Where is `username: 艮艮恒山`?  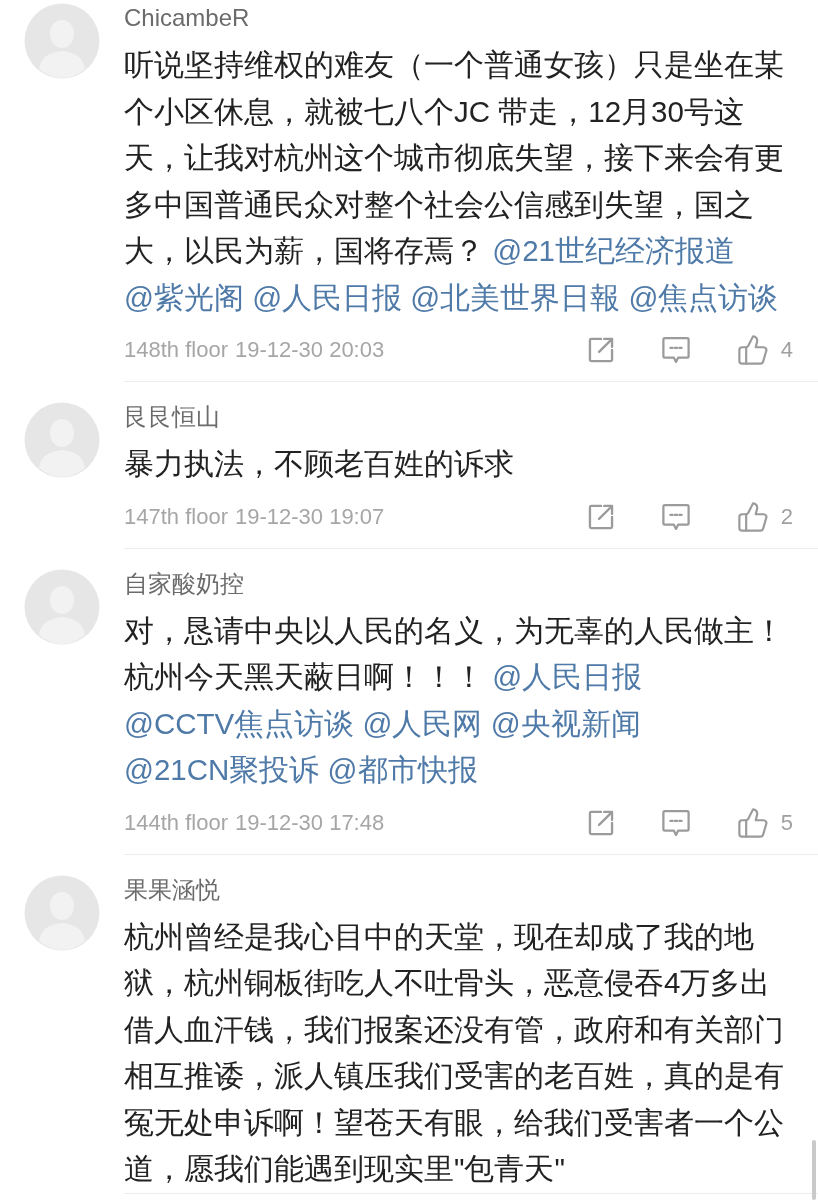 username: 艮艮恒山 is located at coordinates (172, 417).